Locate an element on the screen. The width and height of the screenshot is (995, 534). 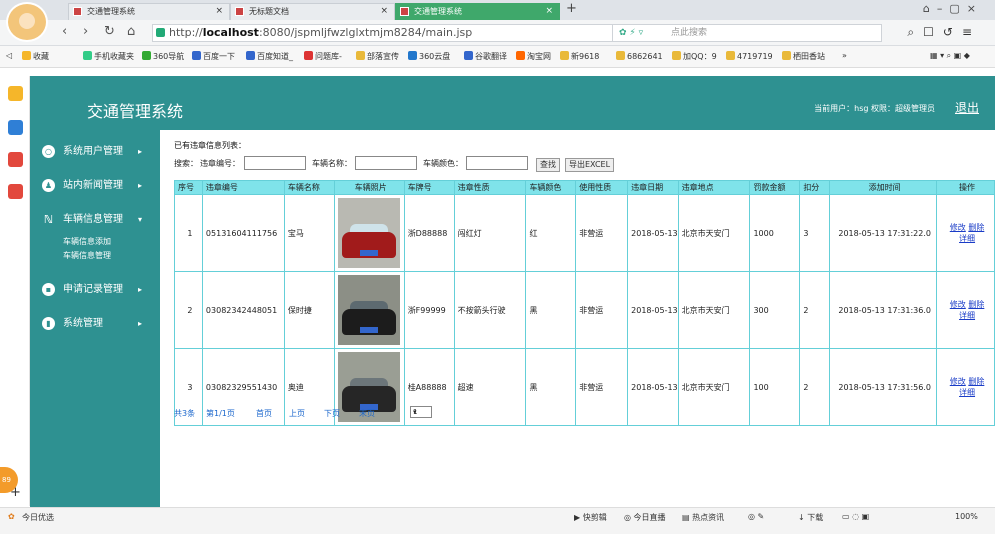
bookmark-item: 手机收藏夹 is located at coordinates (108, 56).